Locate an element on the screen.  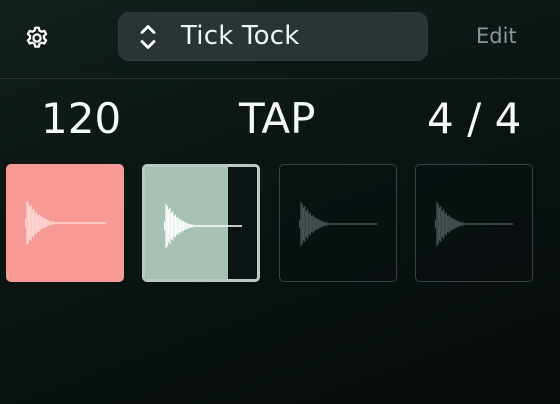
tempo-display: 120 is located at coordinates (81, 119).